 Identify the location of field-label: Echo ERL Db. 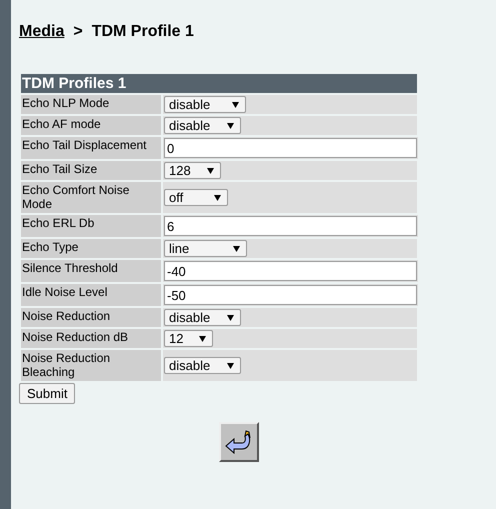
(91, 226).